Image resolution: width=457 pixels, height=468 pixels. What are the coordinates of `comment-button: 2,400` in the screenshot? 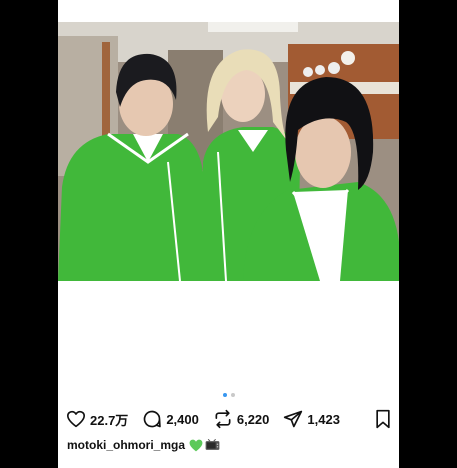 It's located at (170, 419).